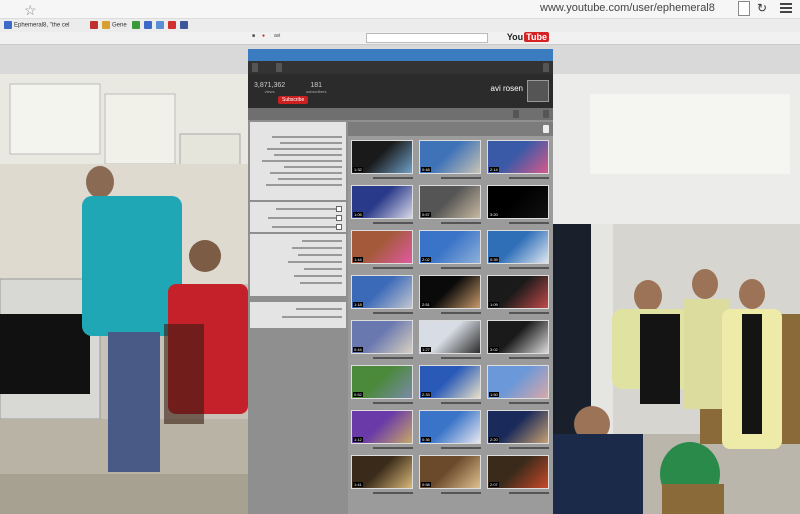 Image resolution: width=800 pixels, height=514 pixels. What do you see at coordinates (494, 394) in the screenshot?
I see `video-duration: 1:50` at bounding box center [494, 394].